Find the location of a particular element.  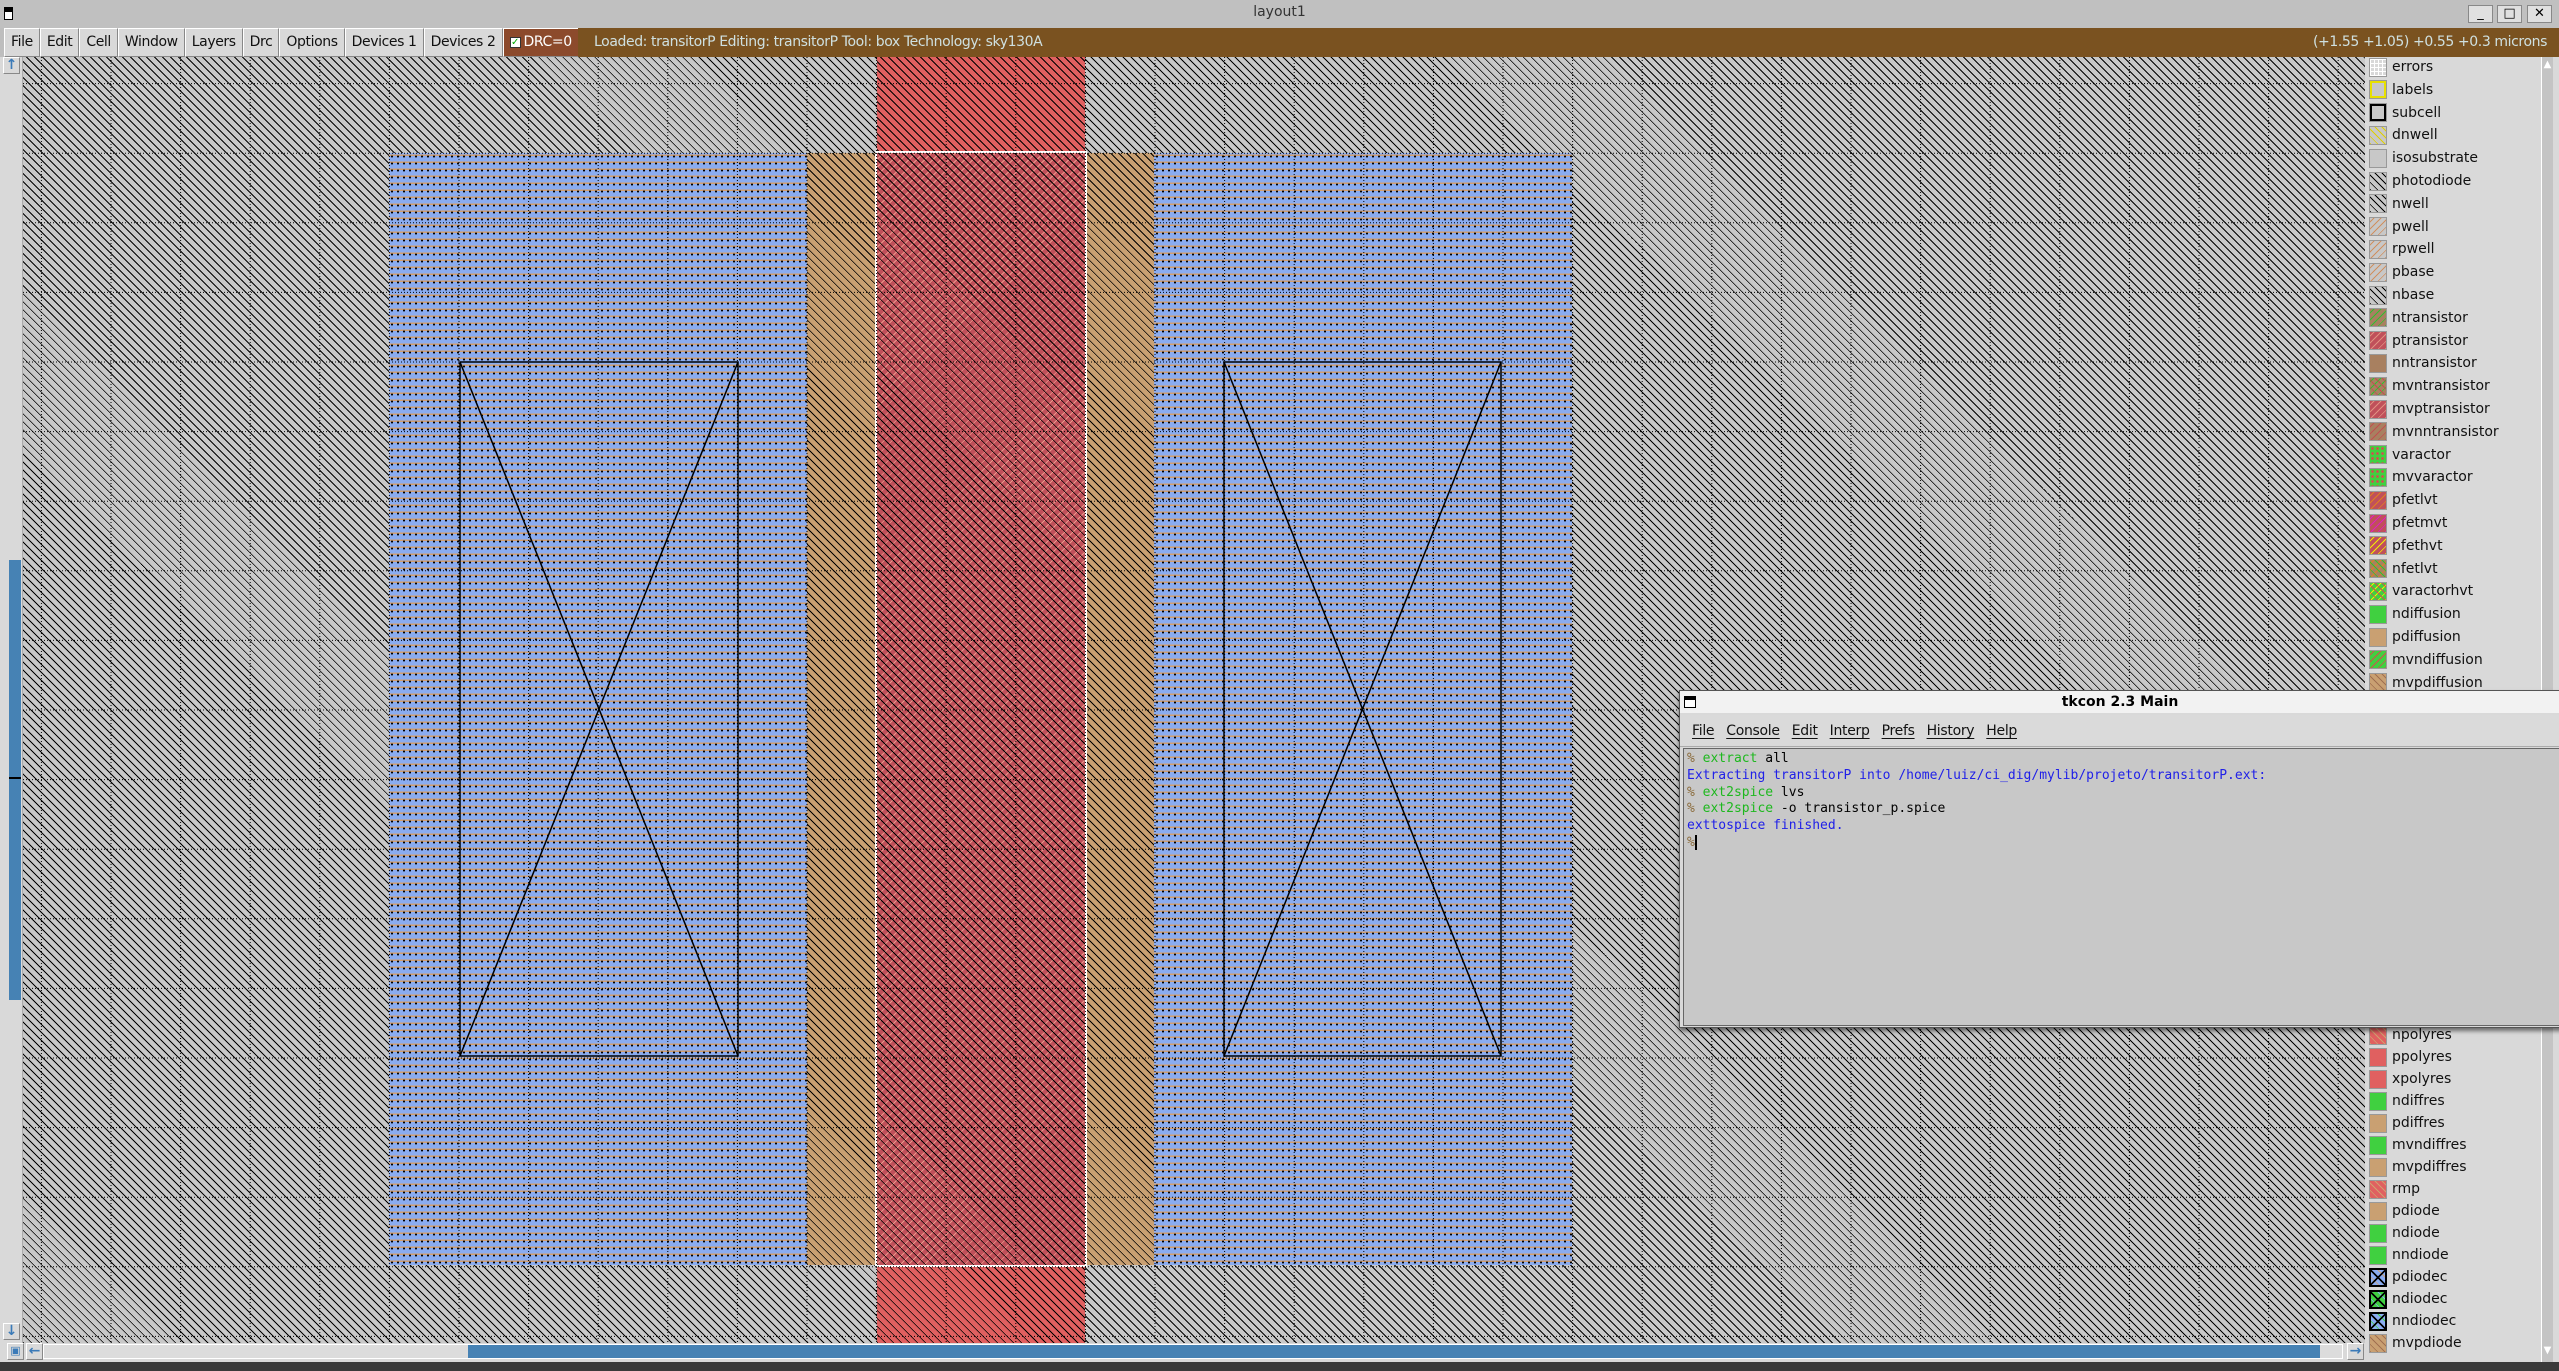

layer-item-pdiodec: pdiodec is located at coordinates (2408, 1277).